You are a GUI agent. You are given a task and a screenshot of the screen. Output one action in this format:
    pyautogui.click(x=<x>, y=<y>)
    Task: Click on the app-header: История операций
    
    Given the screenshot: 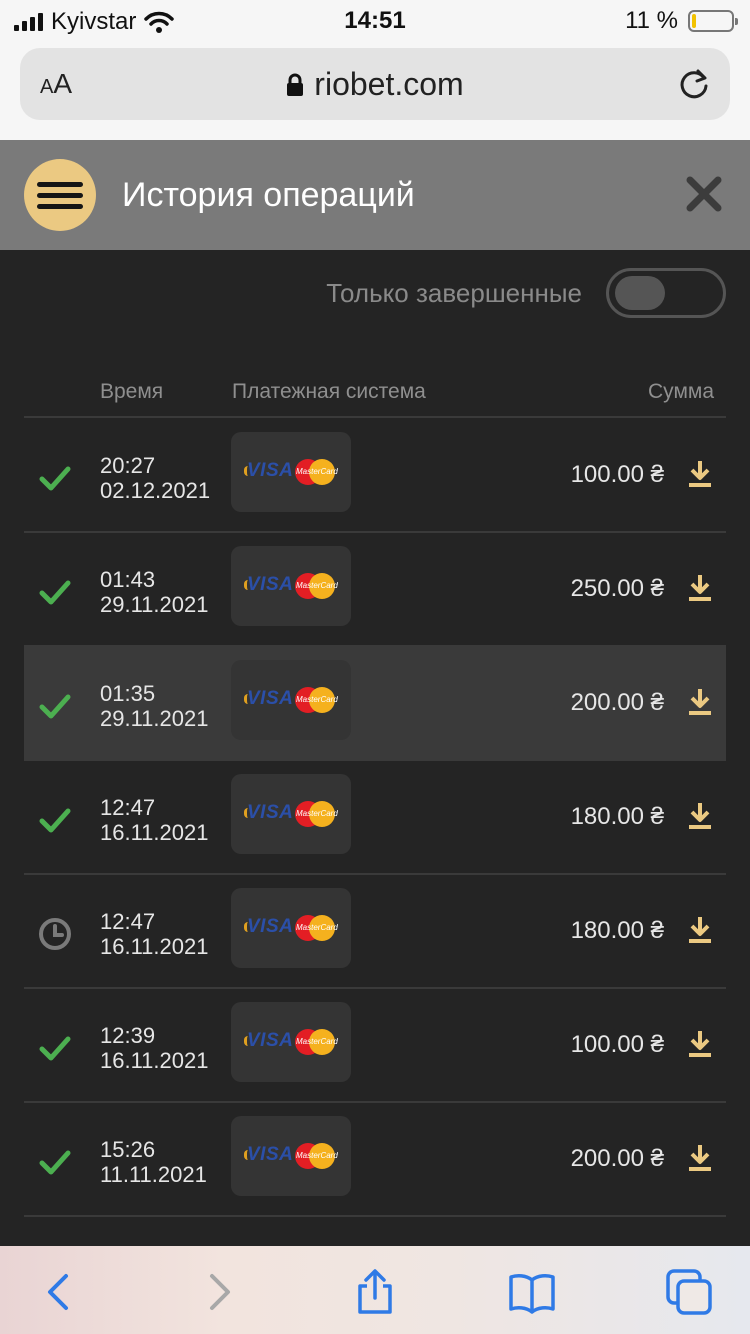 What is the action you would take?
    pyautogui.click(x=375, y=195)
    